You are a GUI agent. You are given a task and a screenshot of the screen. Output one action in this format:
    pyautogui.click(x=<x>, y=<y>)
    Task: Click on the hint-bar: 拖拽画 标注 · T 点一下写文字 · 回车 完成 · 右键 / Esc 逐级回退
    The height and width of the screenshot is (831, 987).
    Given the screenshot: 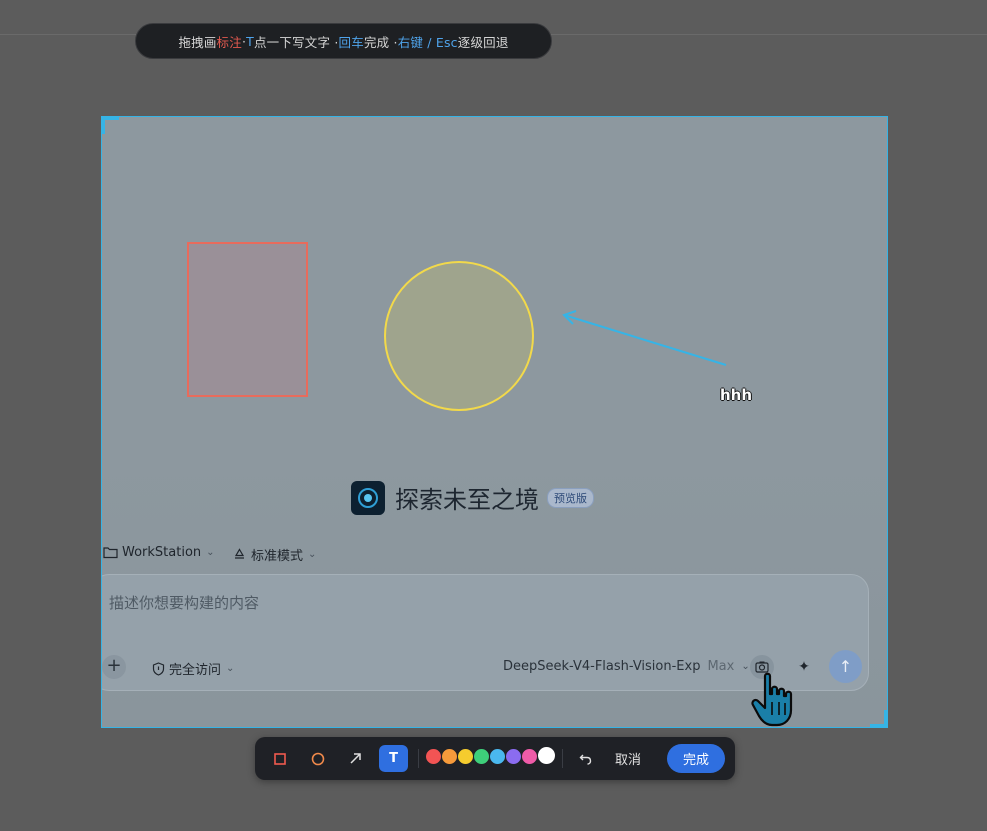 What is the action you would take?
    pyautogui.click(x=343, y=41)
    